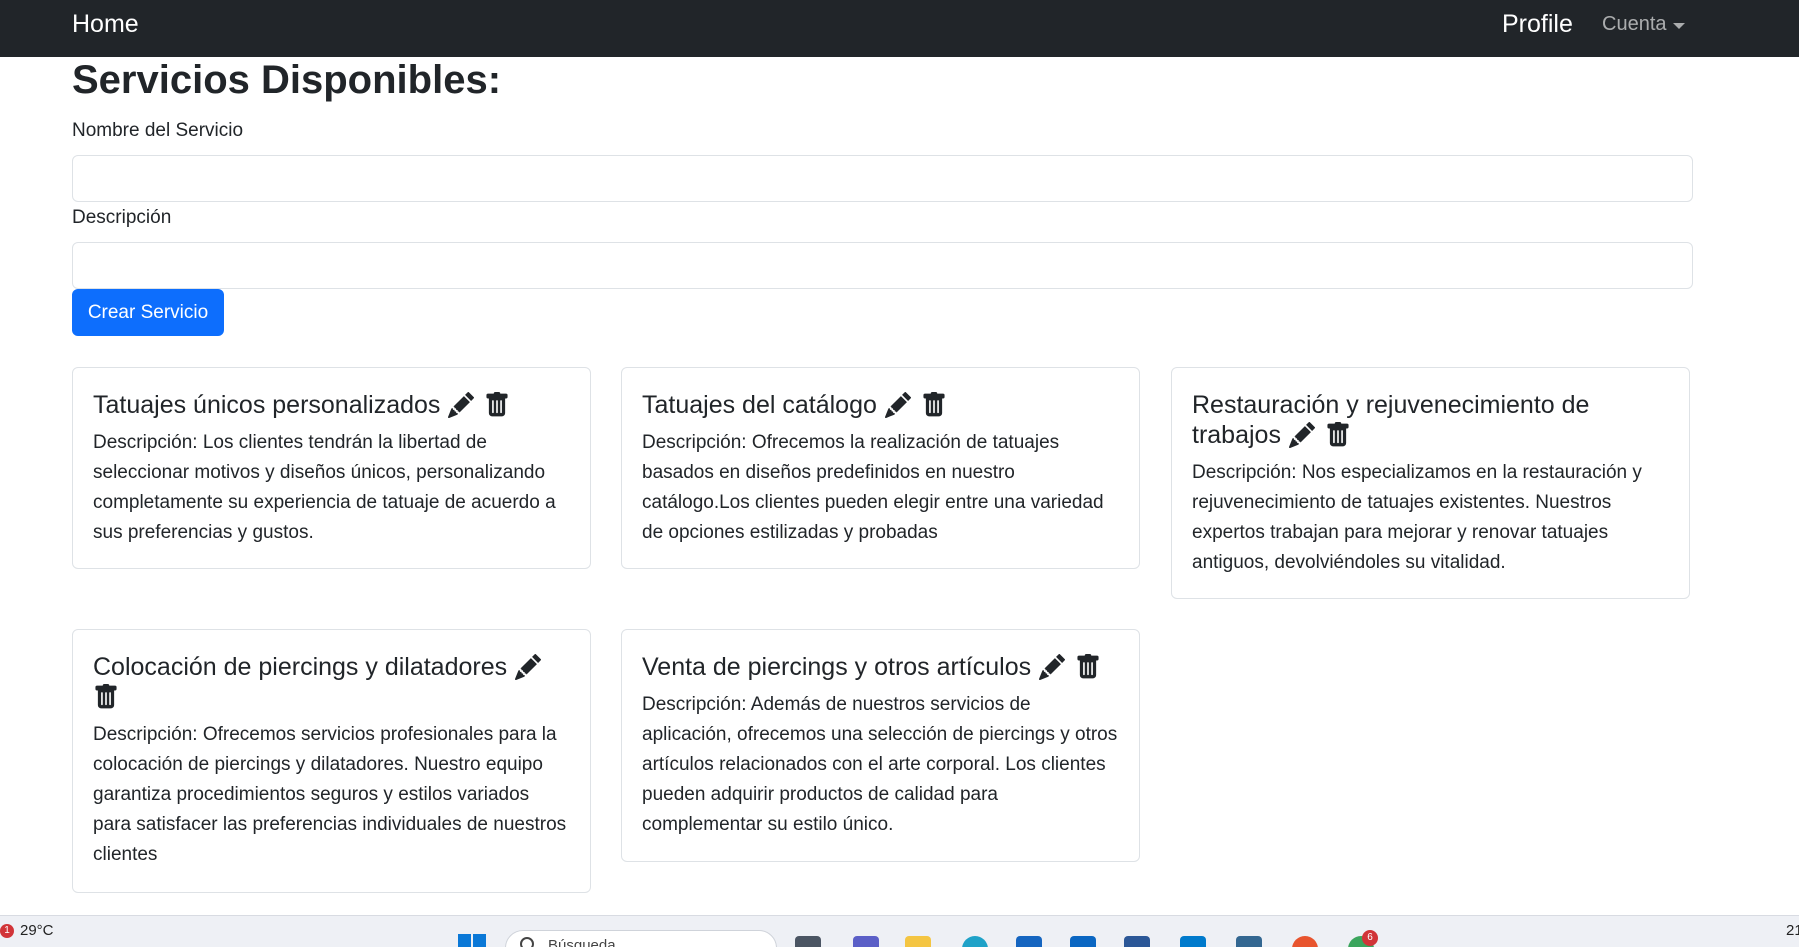 This screenshot has height=947, width=1799. Describe the element at coordinates (287, 80) in the screenshot. I see `page-title: Servicios Disponibles:` at that location.